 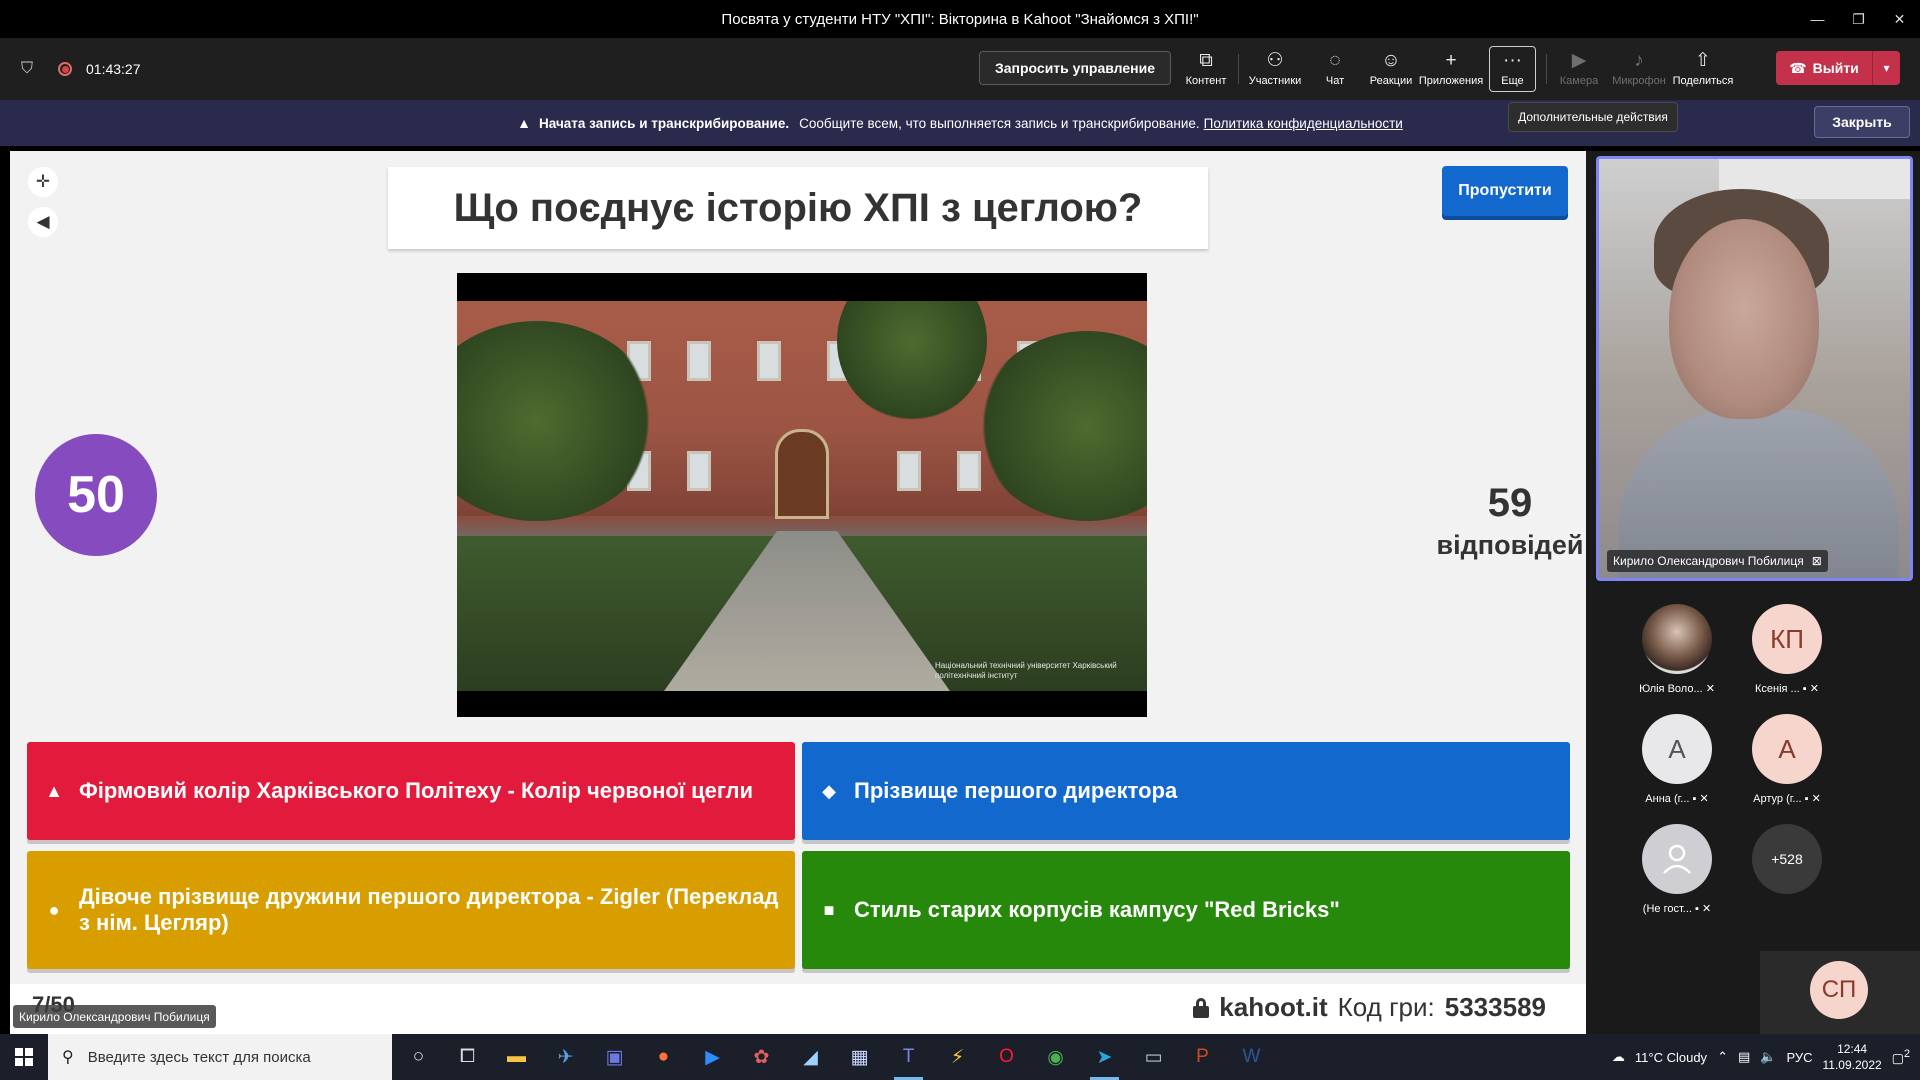 I want to click on more-actions-tooltip: Дополнительные действия, so click(x=1593, y=117).